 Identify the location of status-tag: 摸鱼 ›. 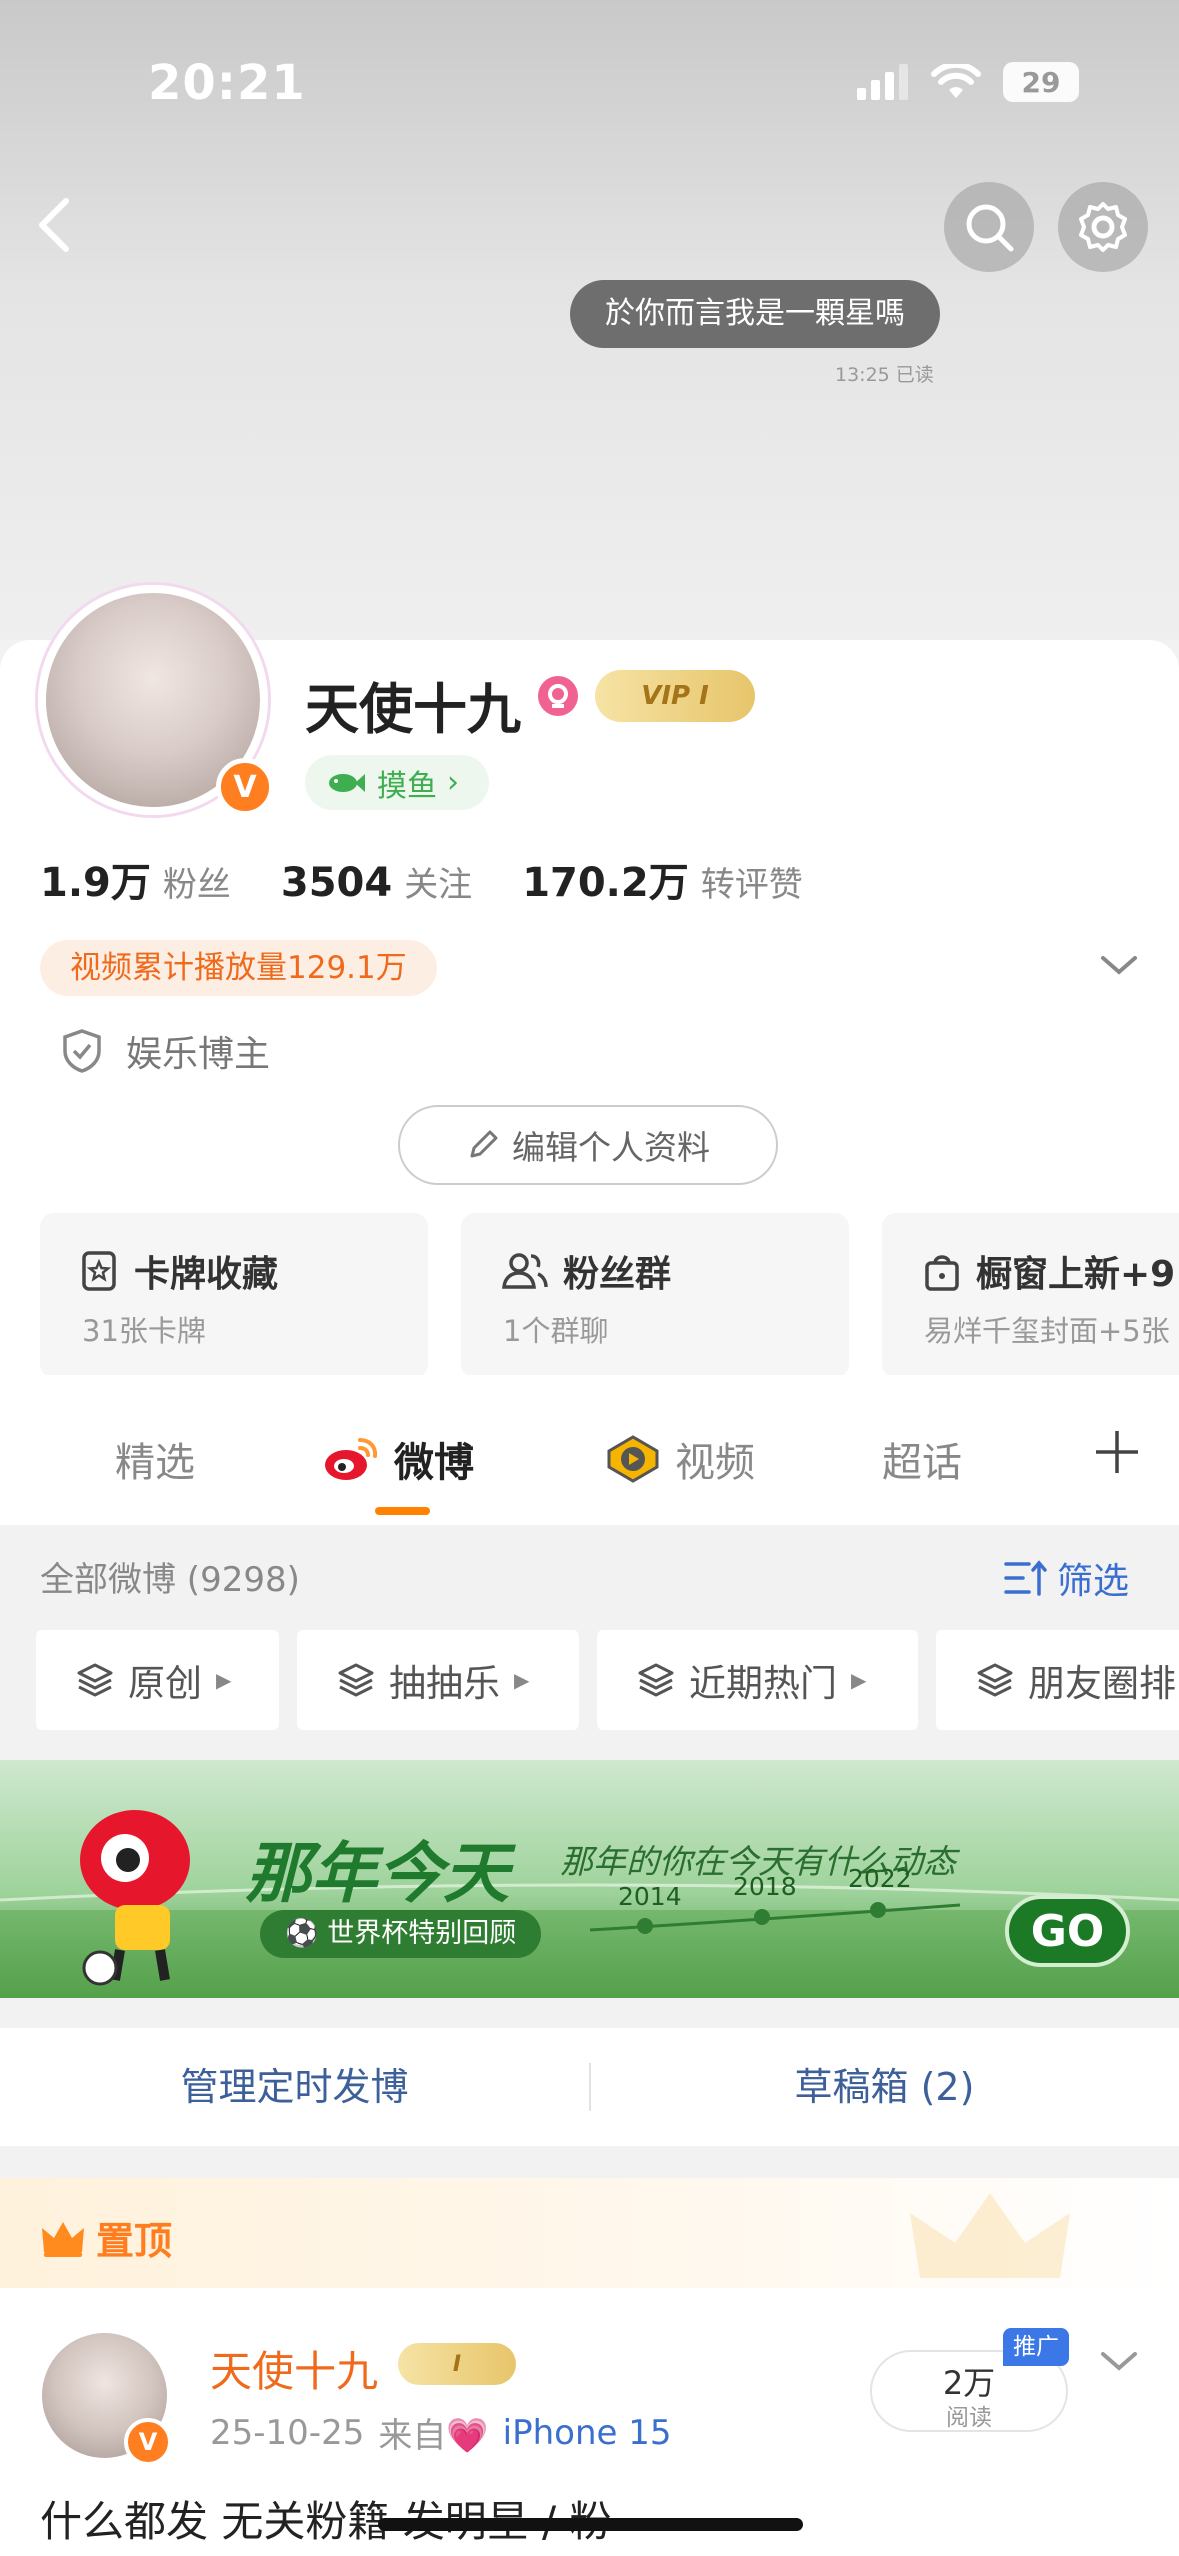
(397, 782).